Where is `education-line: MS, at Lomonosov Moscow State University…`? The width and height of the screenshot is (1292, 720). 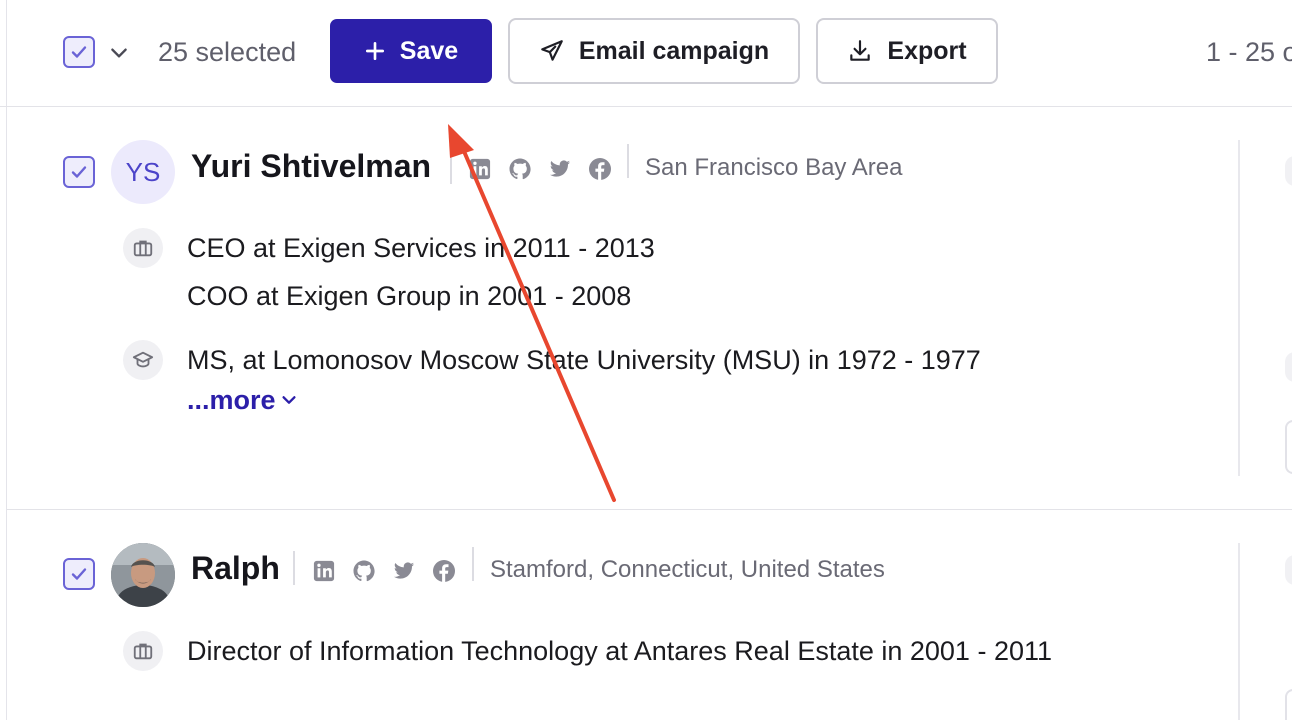 education-line: MS, at Lomonosov Moscow State University… is located at coordinates (584, 360).